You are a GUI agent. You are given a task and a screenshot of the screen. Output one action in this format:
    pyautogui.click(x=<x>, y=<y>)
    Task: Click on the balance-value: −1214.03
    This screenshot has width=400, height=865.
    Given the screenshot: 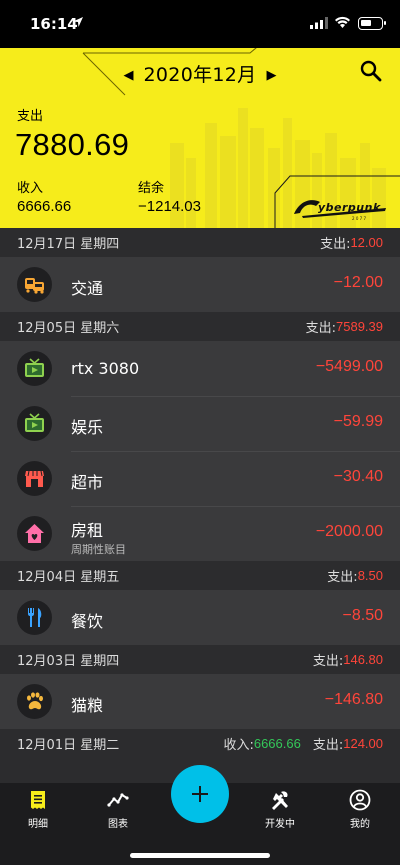 What is the action you would take?
    pyautogui.click(x=169, y=206)
    